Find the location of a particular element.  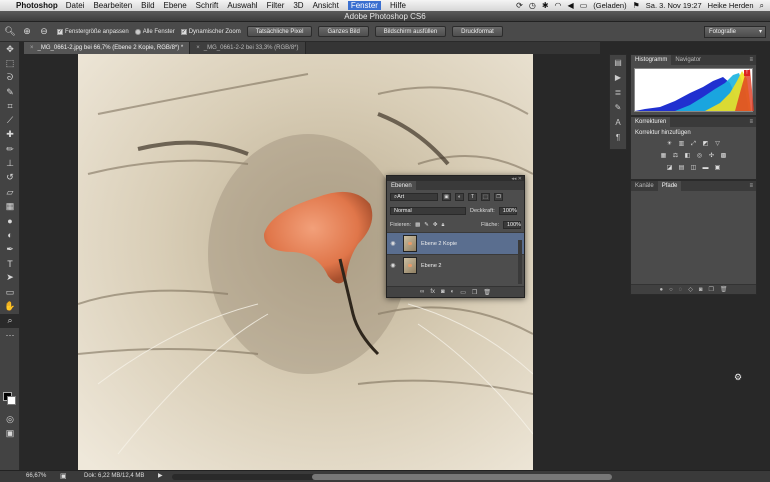

brush-tool-icon: ✏ is located at coordinates (10, 149).